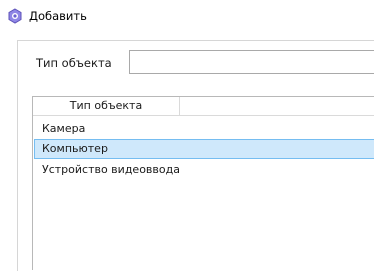  Describe the element at coordinates (187, 15) in the screenshot. I see `title-bar: Добавить` at that location.